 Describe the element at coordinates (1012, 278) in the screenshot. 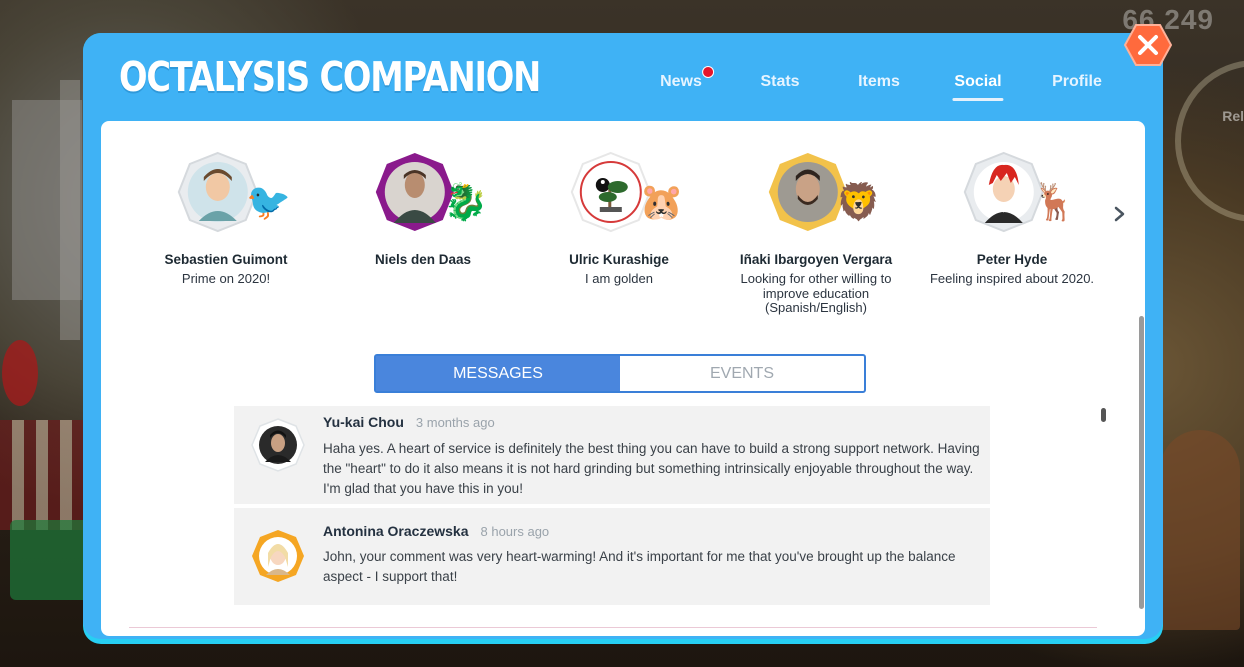

I see `friend-status: Feeling inspired about 2020.` at that location.